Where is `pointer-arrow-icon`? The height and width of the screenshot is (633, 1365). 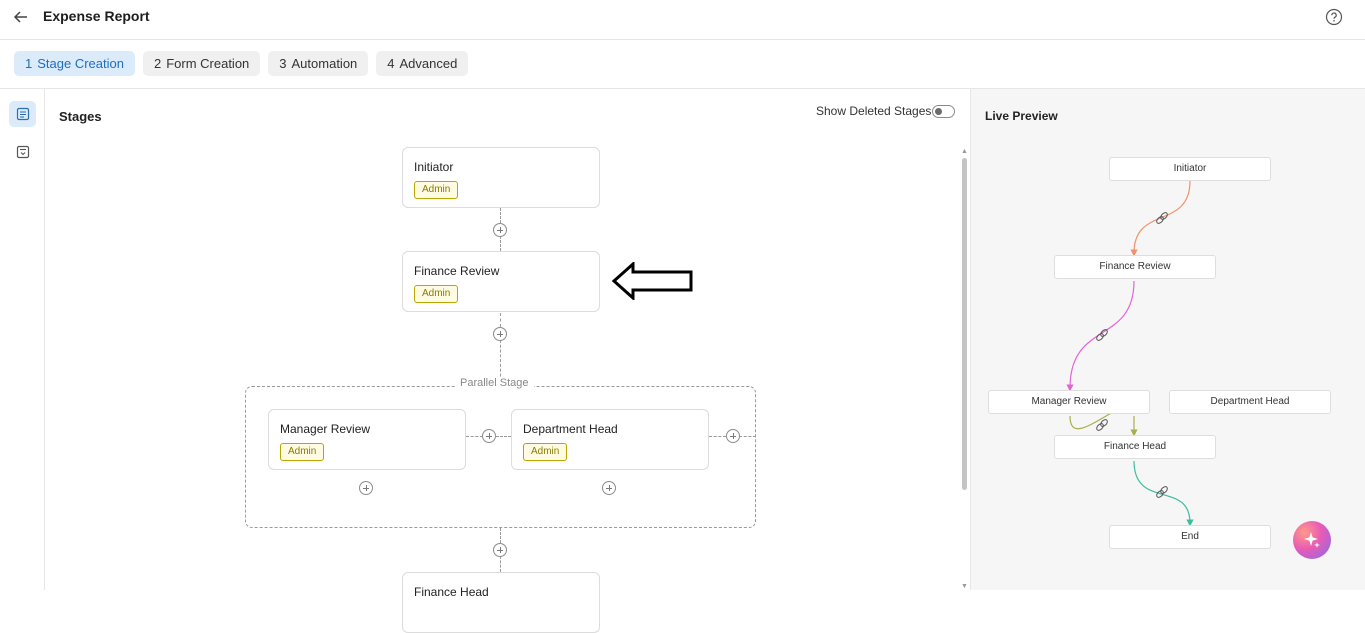 pointer-arrow-icon is located at coordinates (652, 281).